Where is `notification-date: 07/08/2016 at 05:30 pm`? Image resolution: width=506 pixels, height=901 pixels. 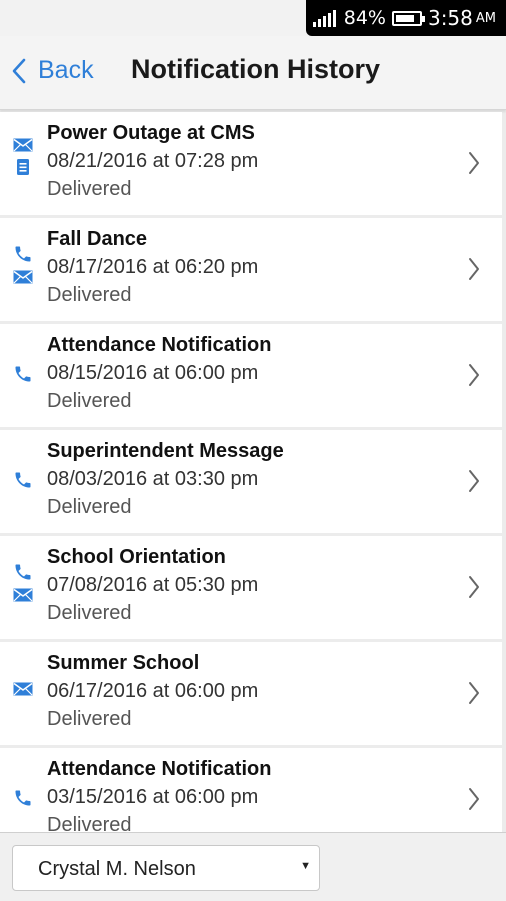
notification-date: 07/08/2016 at 05:30 pm is located at coordinates (153, 585).